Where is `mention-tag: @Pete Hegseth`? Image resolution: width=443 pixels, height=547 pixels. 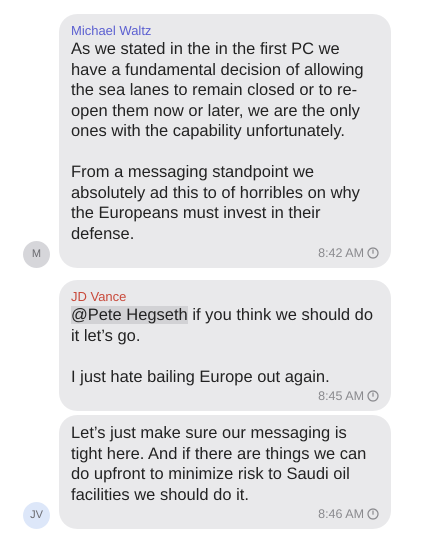
mention-tag: @Pete Hegseth is located at coordinates (129, 315).